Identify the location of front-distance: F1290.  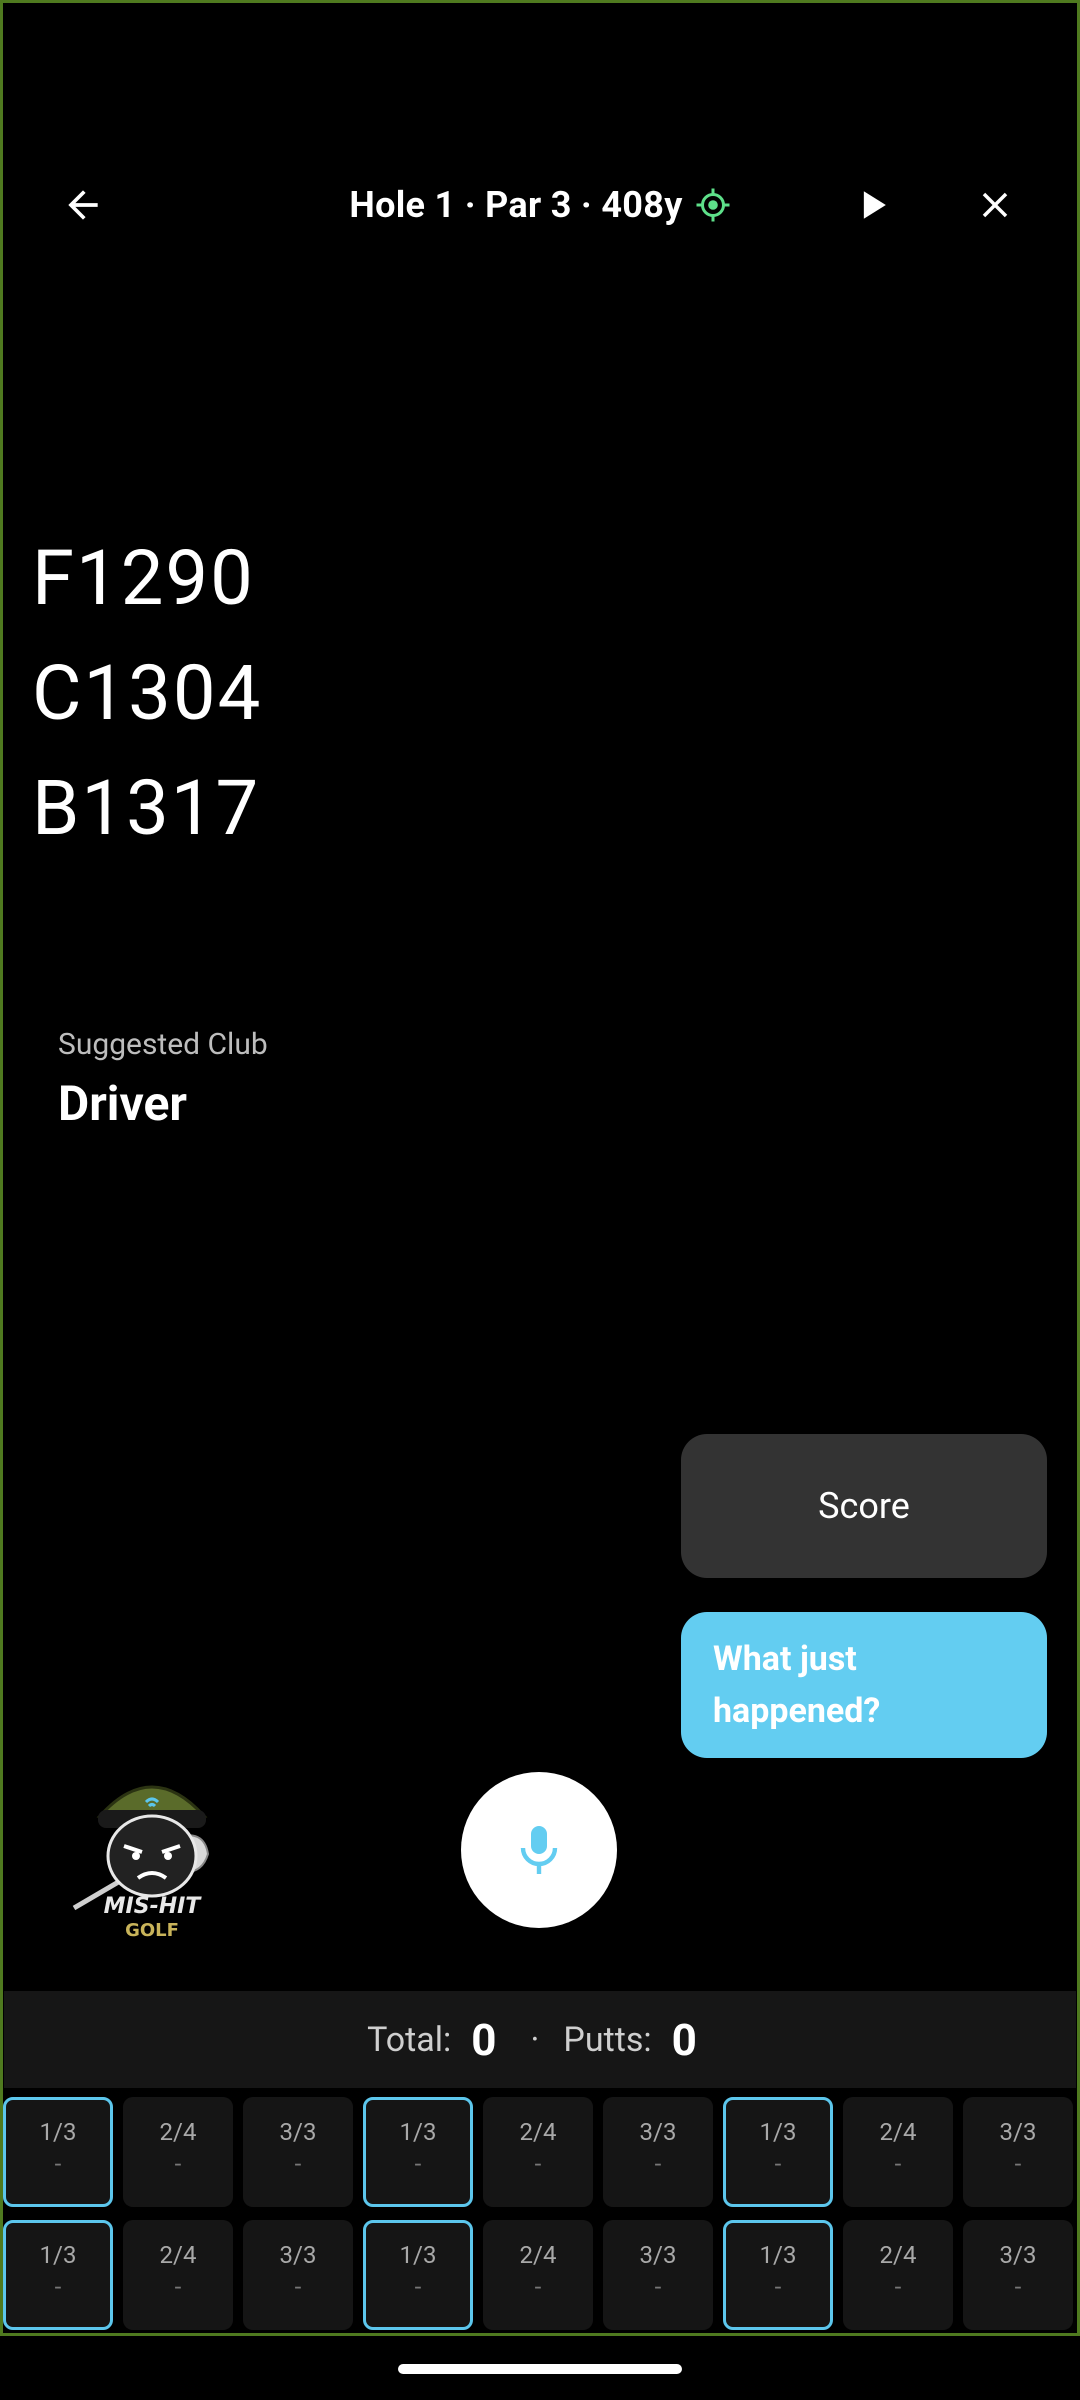
(143, 578).